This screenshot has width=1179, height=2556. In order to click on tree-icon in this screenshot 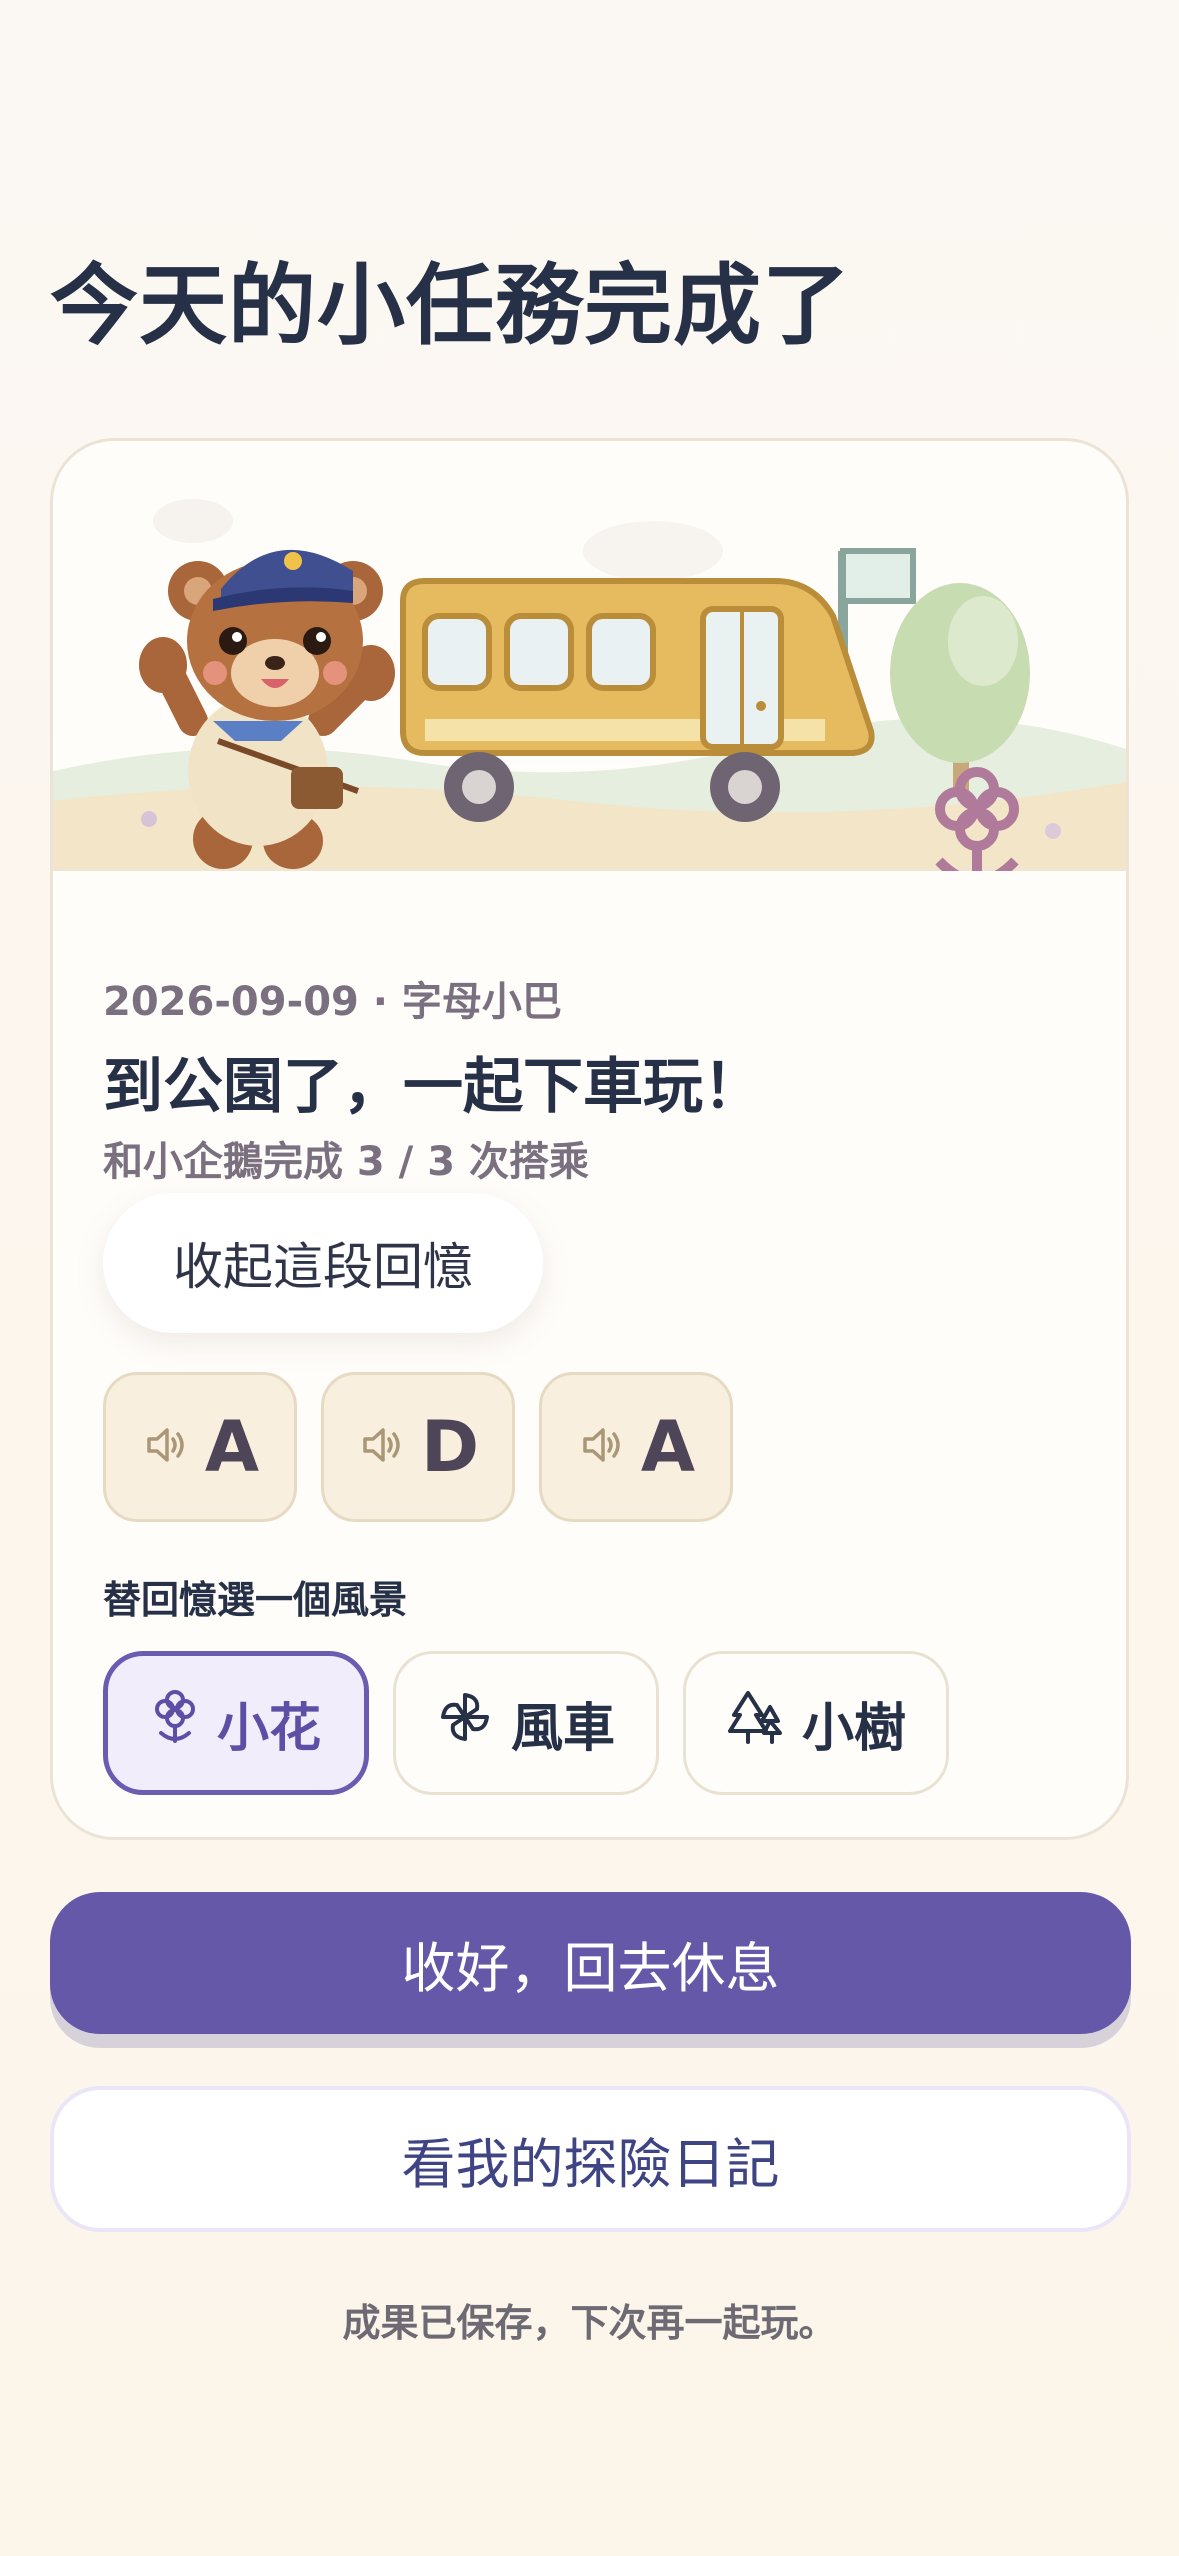, I will do `click(755, 1723)`.